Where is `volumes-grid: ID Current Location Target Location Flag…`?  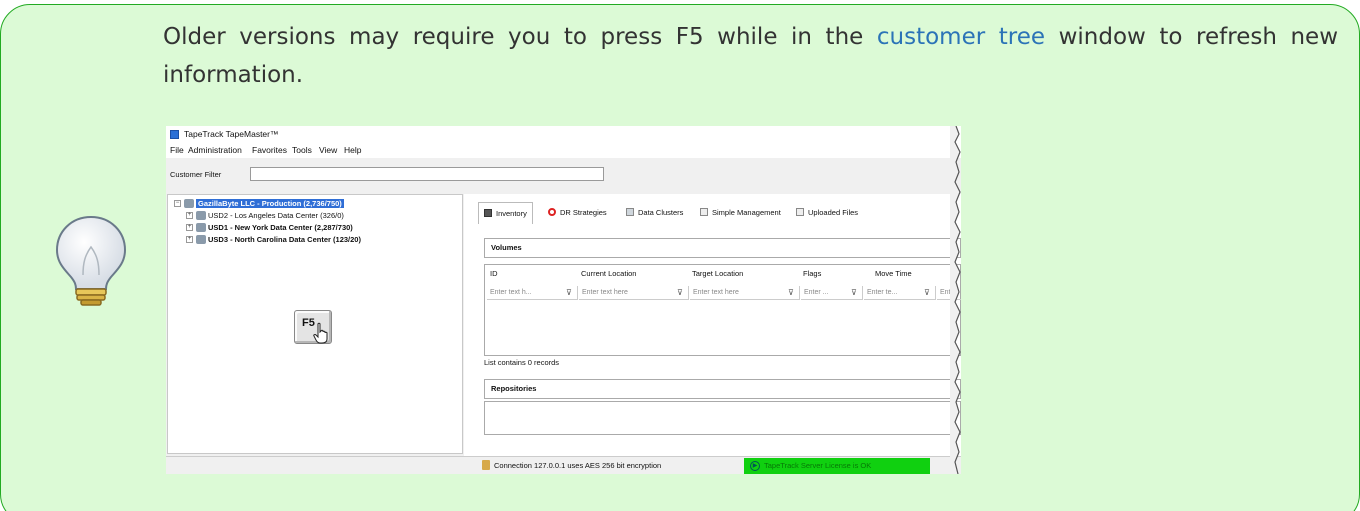 volumes-grid: ID Current Location Target Location Flag… is located at coordinates (722, 310).